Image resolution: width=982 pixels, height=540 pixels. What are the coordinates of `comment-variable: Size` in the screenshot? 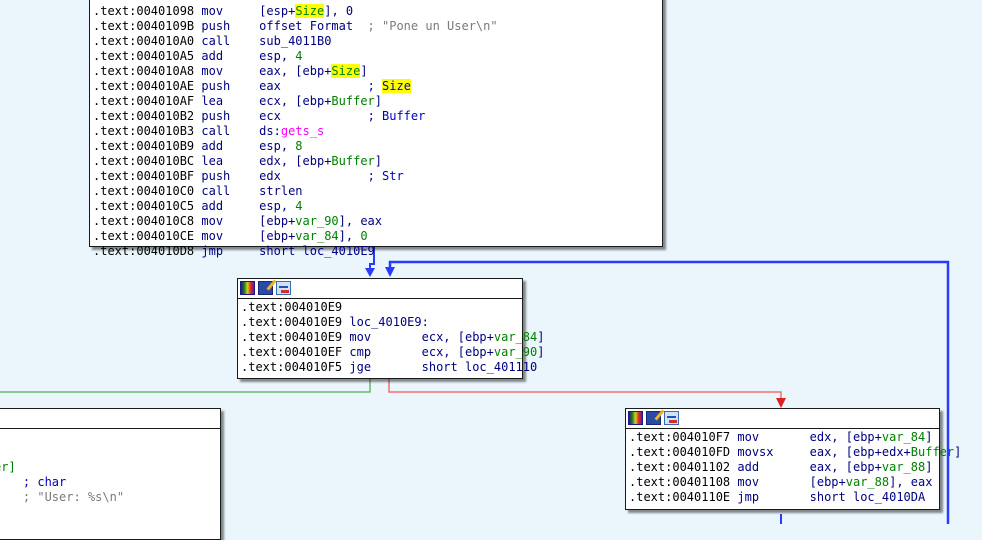 It's located at (396, 86).